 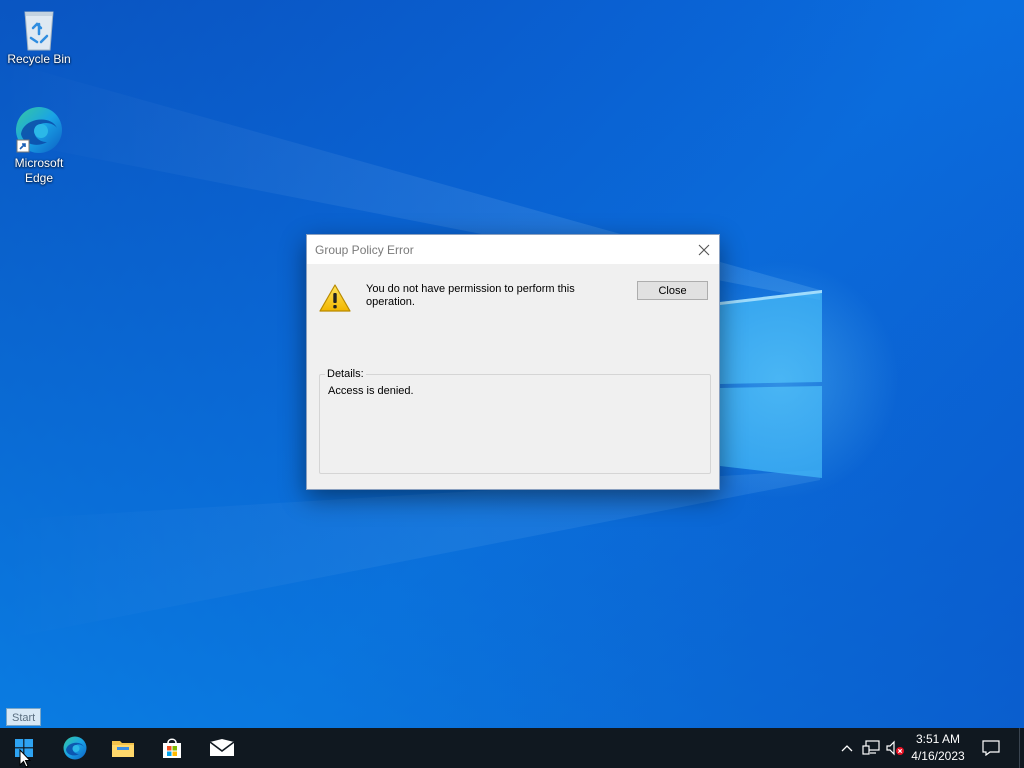 What do you see at coordinates (512, 748) in the screenshot?
I see `taskbar: 3:51 AM 4/16/2023` at bounding box center [512, 748].